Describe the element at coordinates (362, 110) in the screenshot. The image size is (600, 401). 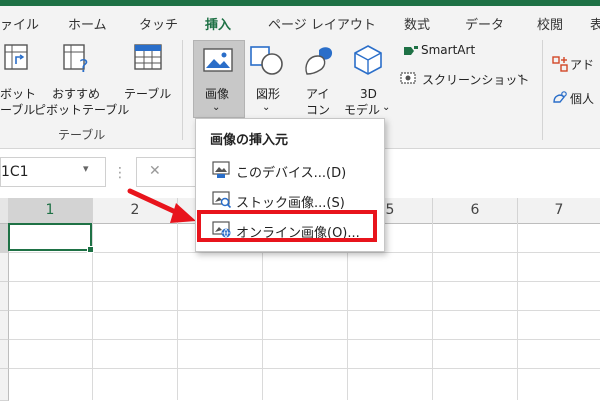
I see `3d-model-label-2: モデル` at that location.